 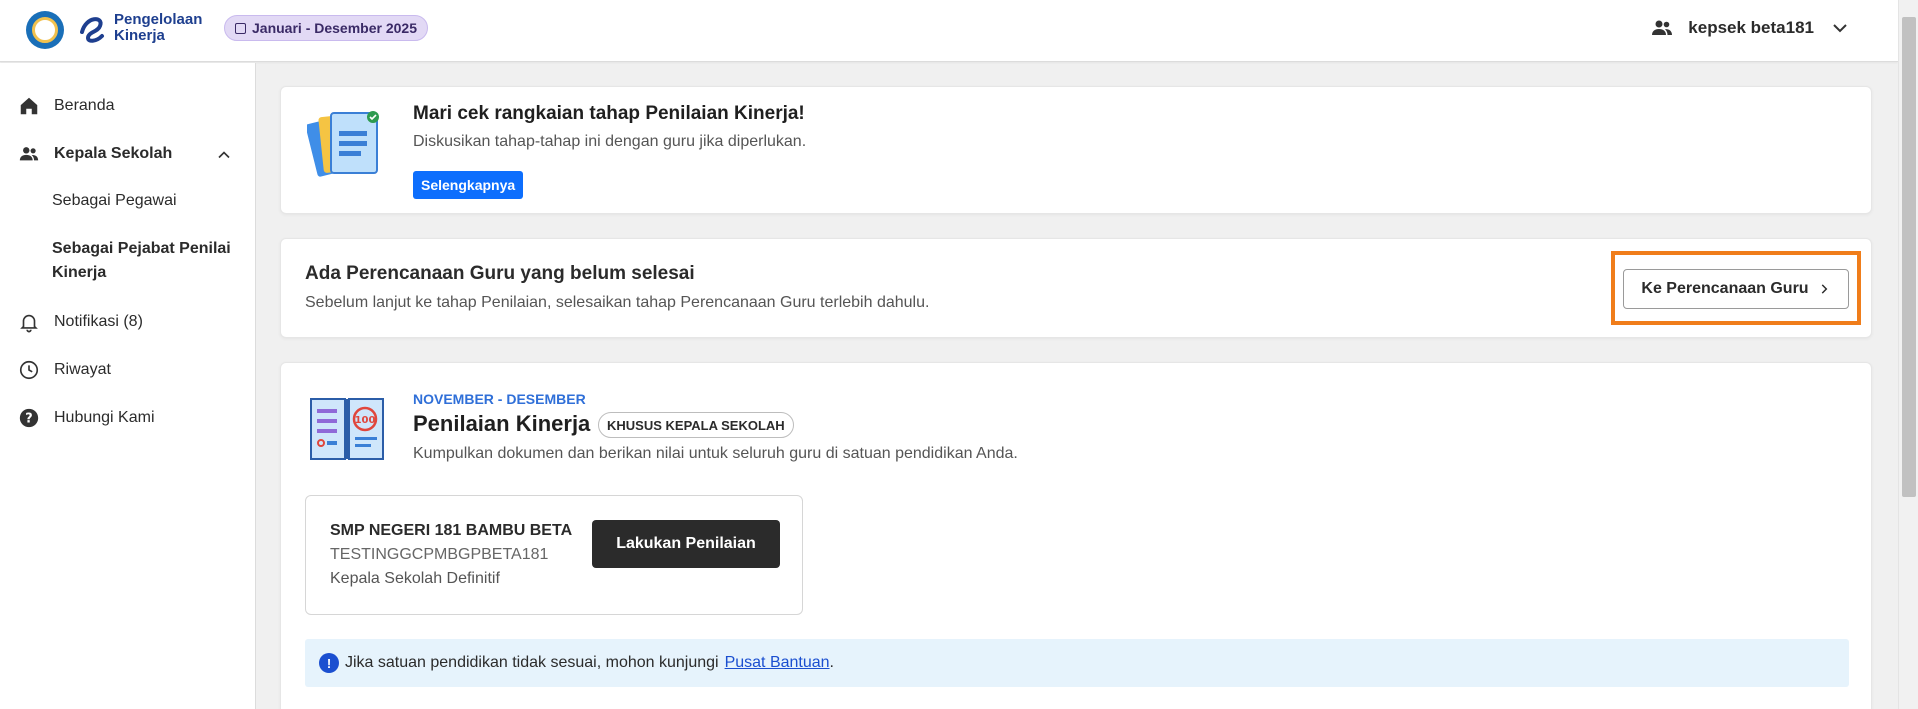 What do you see at coordinates (334, 28) in the screenshot?
I see `period-label: Januari - Desember 2025` at bounding box center [334, 28].